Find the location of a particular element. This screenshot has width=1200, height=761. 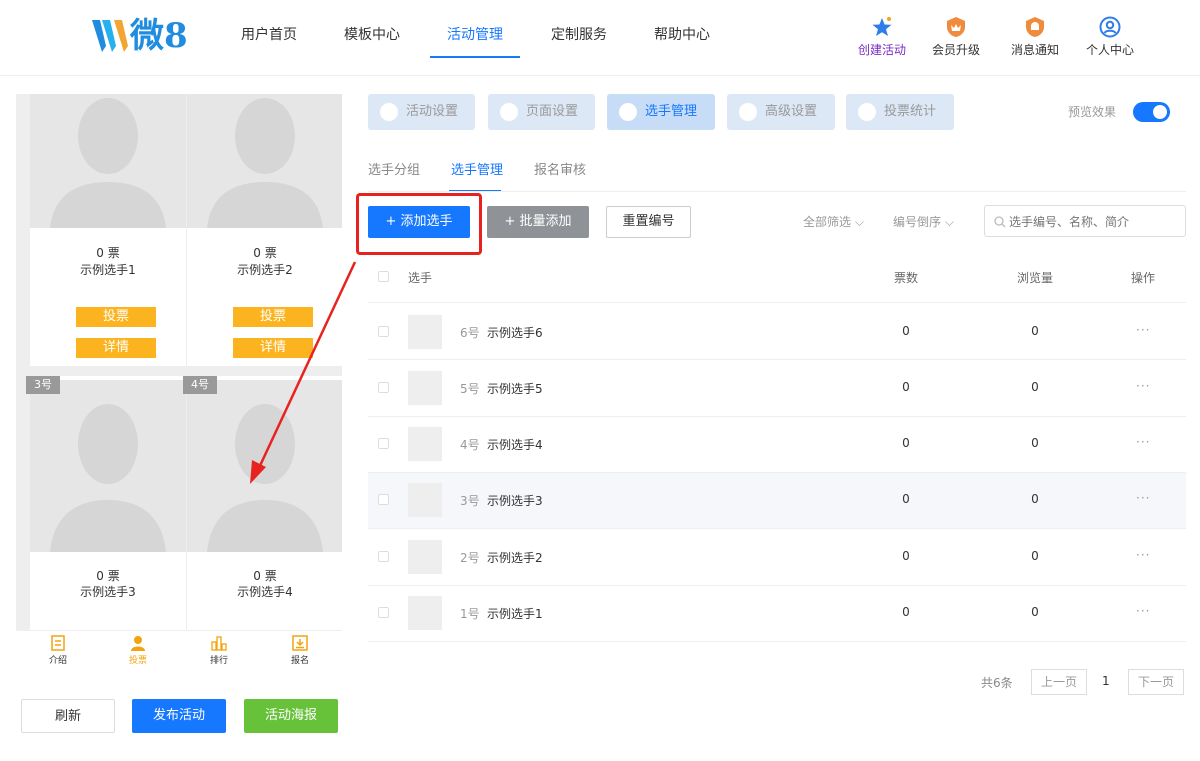

preview-toggle-switch is located at coordinates (1151, 112).